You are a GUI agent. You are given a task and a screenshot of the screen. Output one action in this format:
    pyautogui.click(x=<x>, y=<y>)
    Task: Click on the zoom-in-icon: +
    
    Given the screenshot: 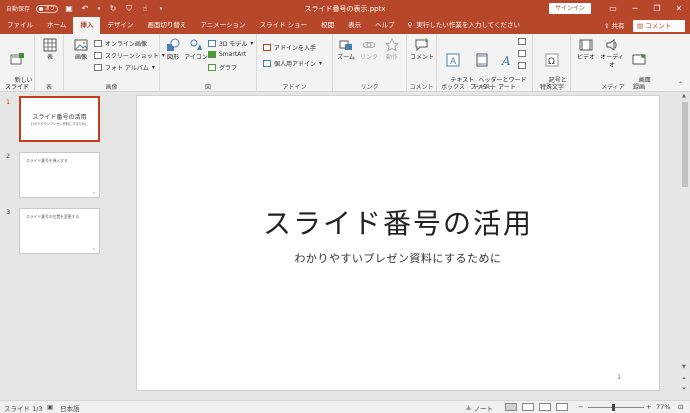 What is the action you would take?
    pyautogui.click(x=648, y=407)
    